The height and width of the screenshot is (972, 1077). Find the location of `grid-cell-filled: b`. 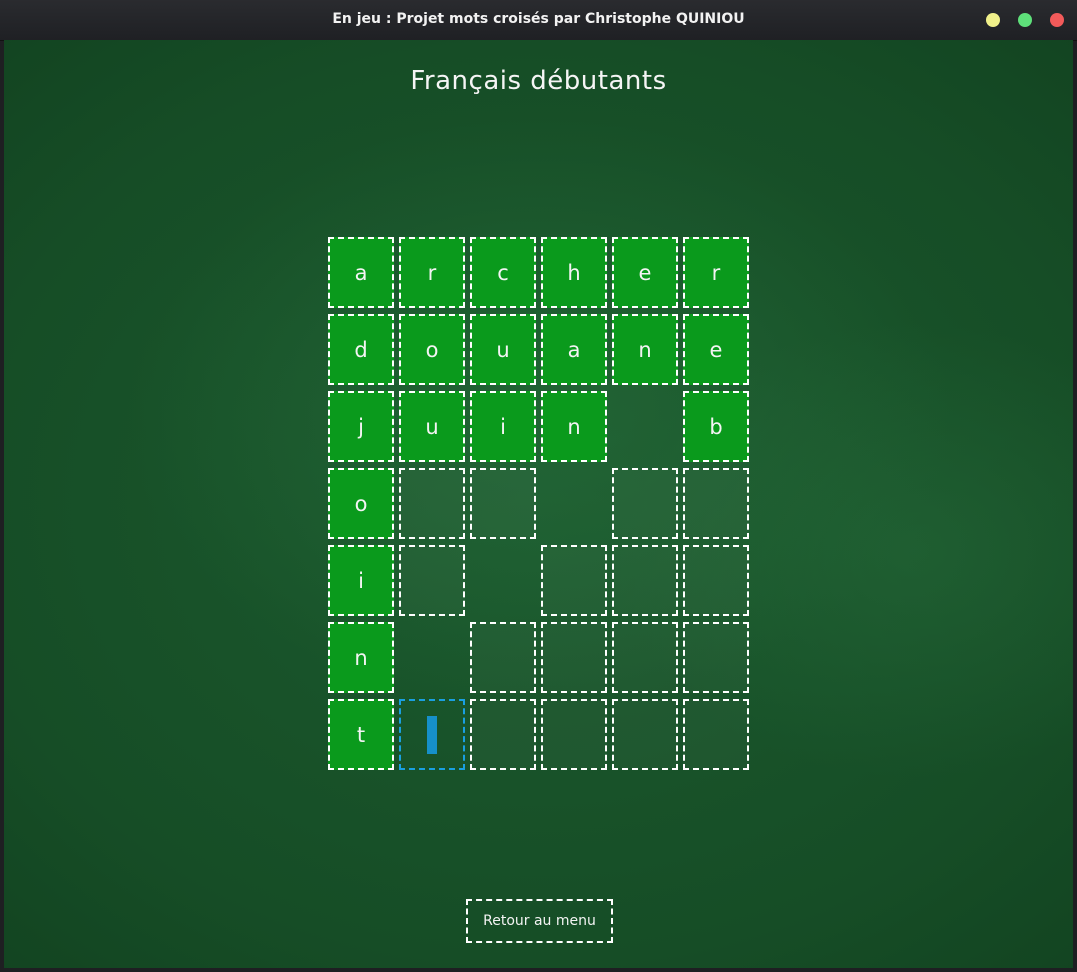

grid-cell-filled: b is located at coordinates (716, 426).